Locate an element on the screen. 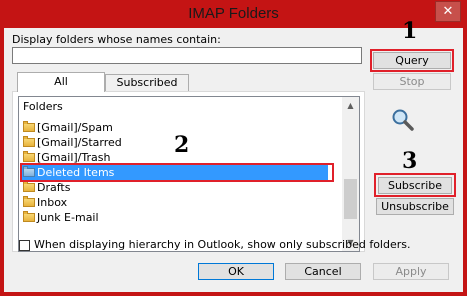 Image resolution: width=467 pixels, height=296 pixels. list-item-label: Junk E-mail is located at coordinates (68, 217).